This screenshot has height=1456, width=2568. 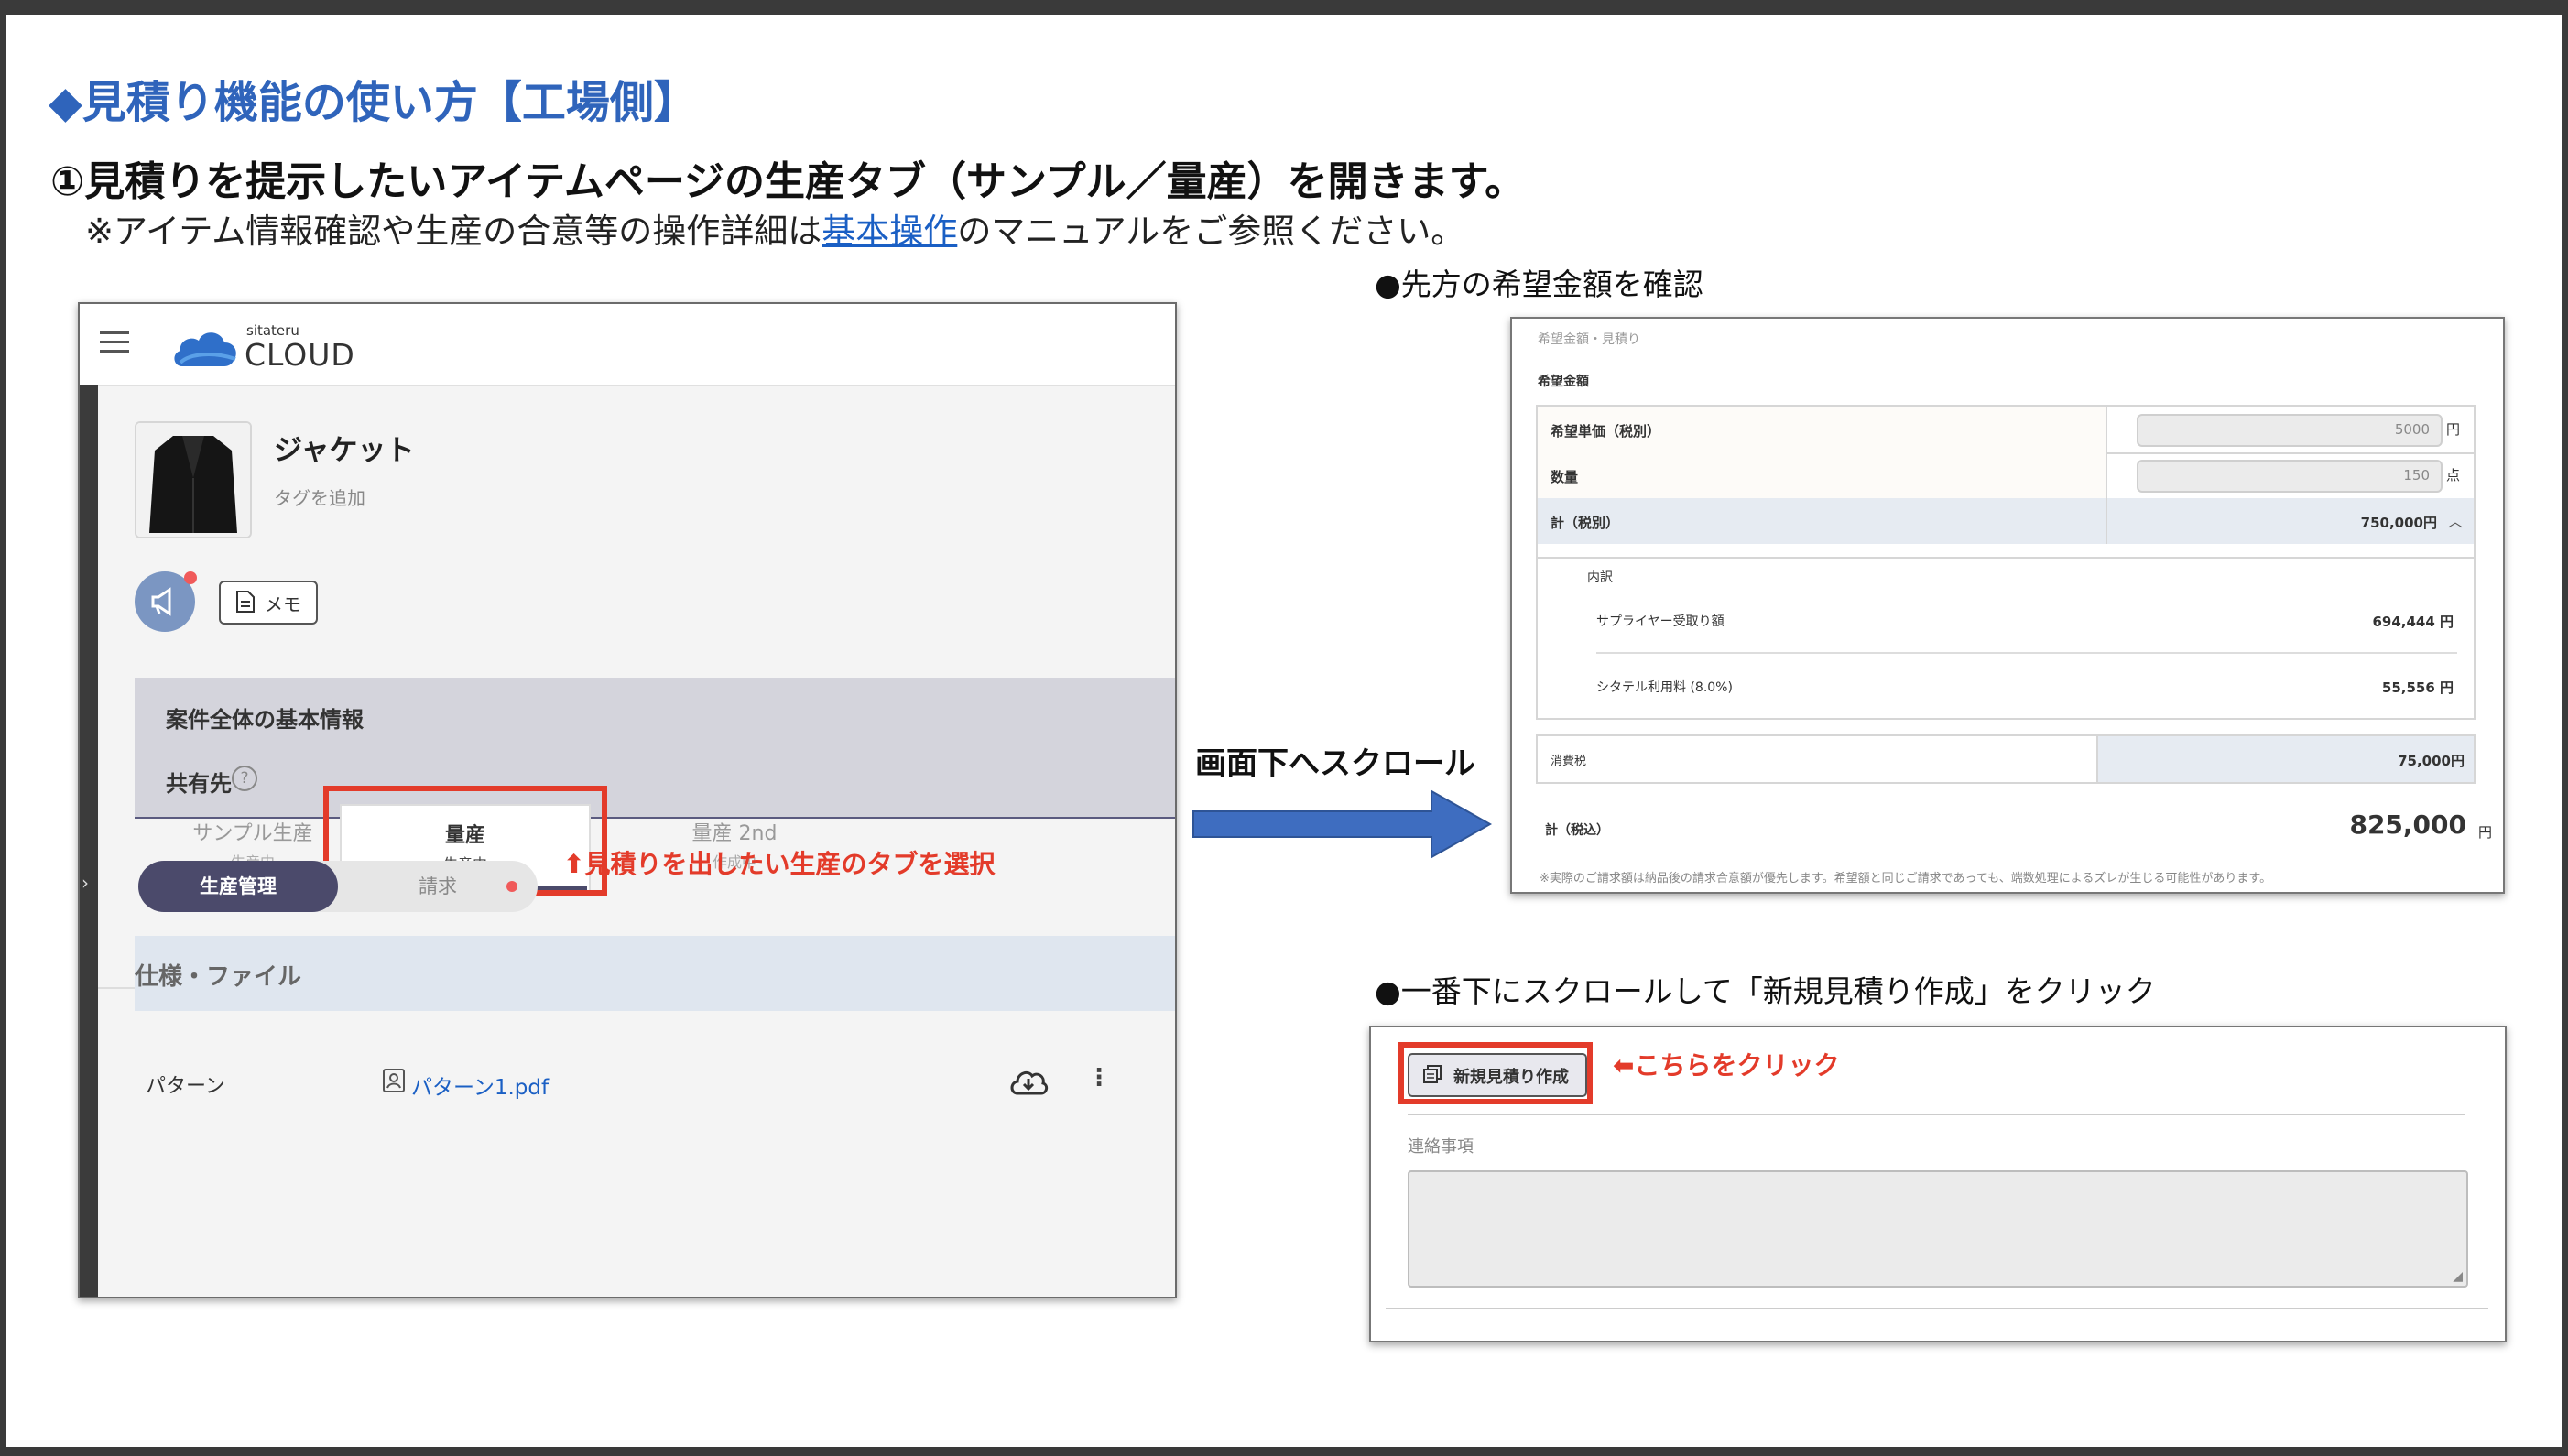 I want to click on annotation-select-tab: ⬆見積りを出したい生産のタブを選択, so click(x=779, y=864).